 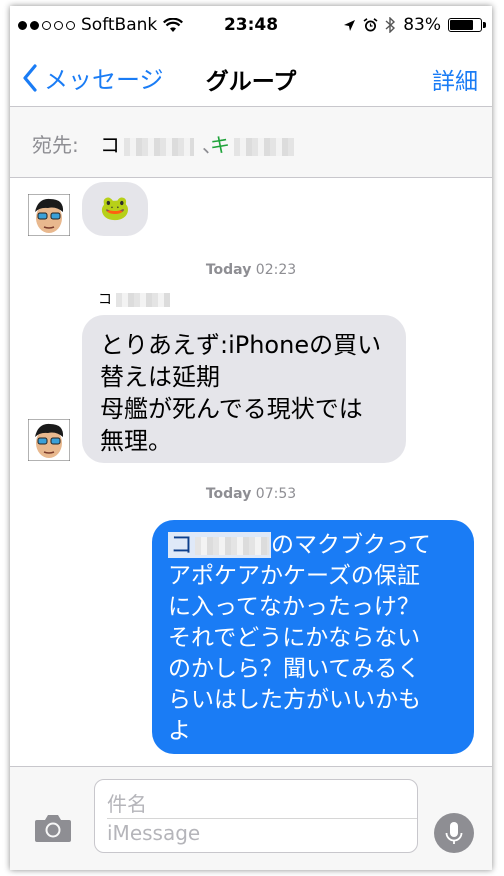 What do you see at coordinates (105, 300) in the screenshot?
I see `sender-name-text: コ` at bounding box center [105, 300].